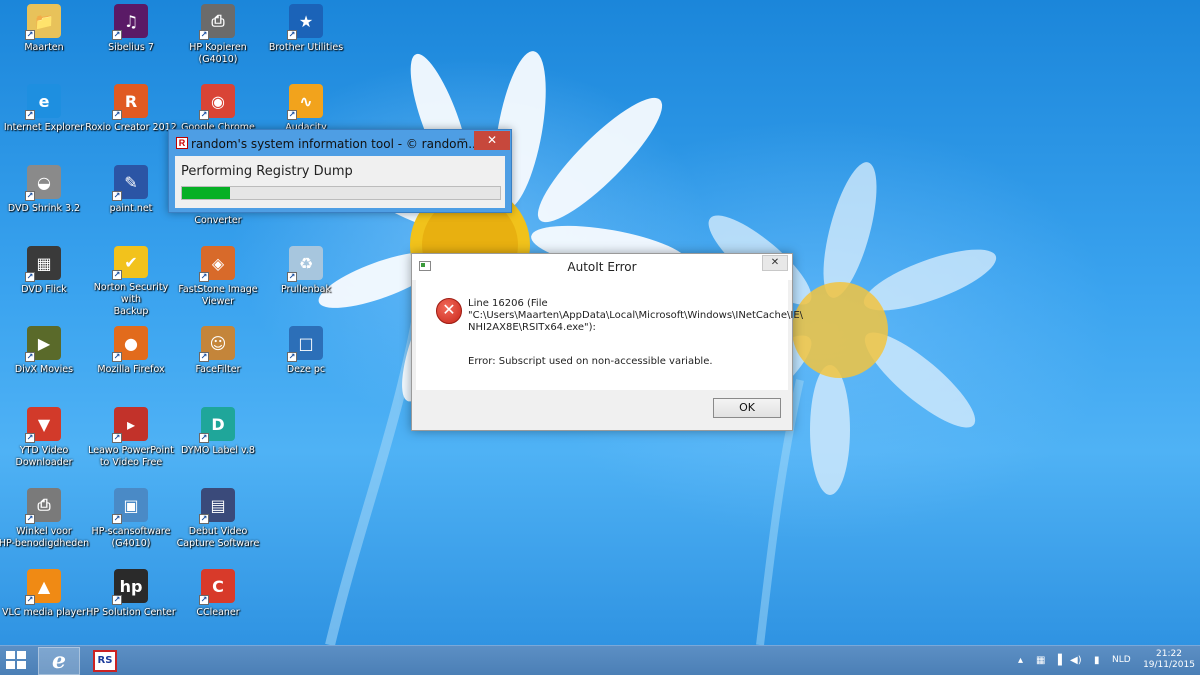 The image size is (1200, 675). I want to click on action-center-flag-icon: ▦, so click(1040, 660).